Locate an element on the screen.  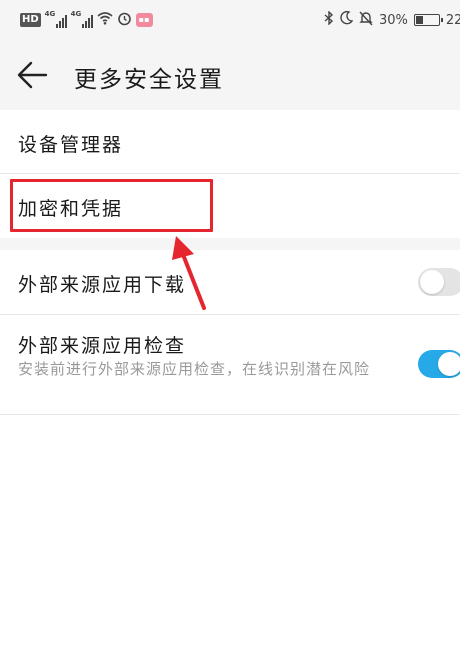
external-source-check-description: 安装前进行外部来源应用检查，在线识别潜在风险 is located at coordinates (194, 369).